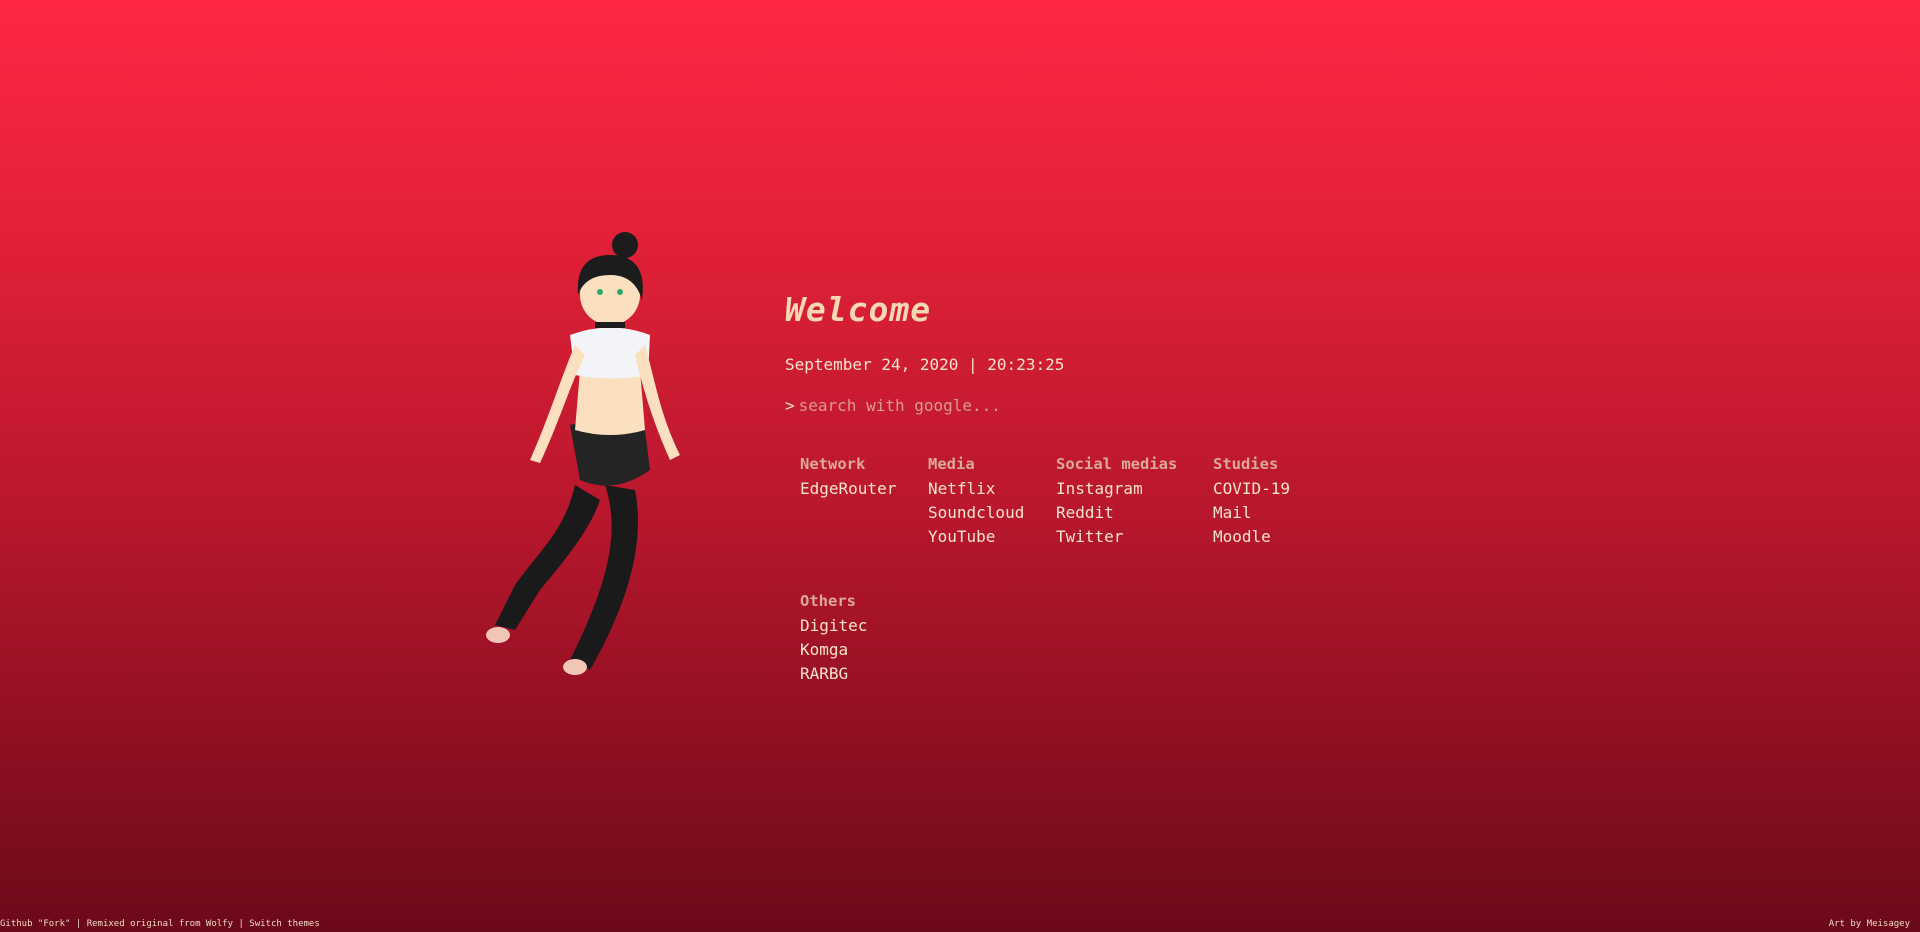 Image resolution: width=1920 pixels, height=932 pixels. What do you see at coordinates (1251, 537) in the screenshot?
I see `link-moodle: Moodle` at bounding box center [1251, 537].